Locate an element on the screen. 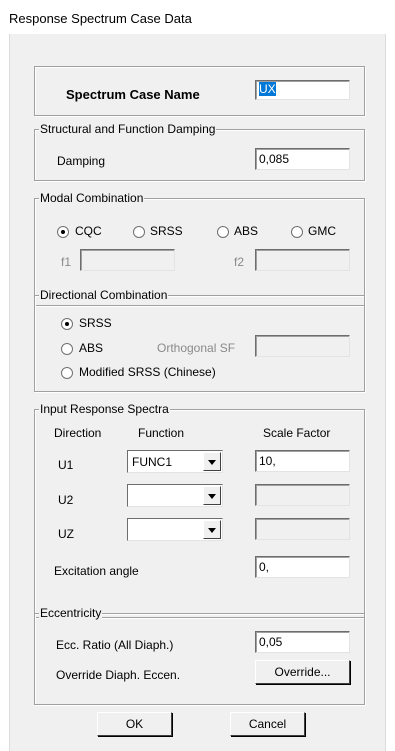 This screenshot has width=395, height=751. cancel-button: Cancel is located at coordinates (267, 724).